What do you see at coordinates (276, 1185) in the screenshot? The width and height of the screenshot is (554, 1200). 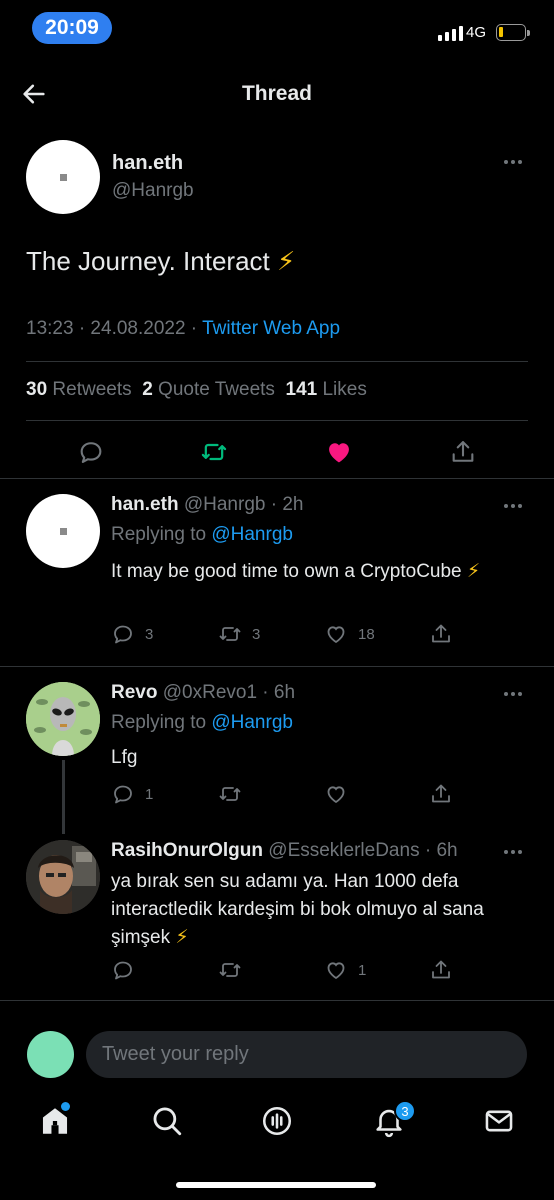 I see `home-indicator` at bounding box center [276, 1185].